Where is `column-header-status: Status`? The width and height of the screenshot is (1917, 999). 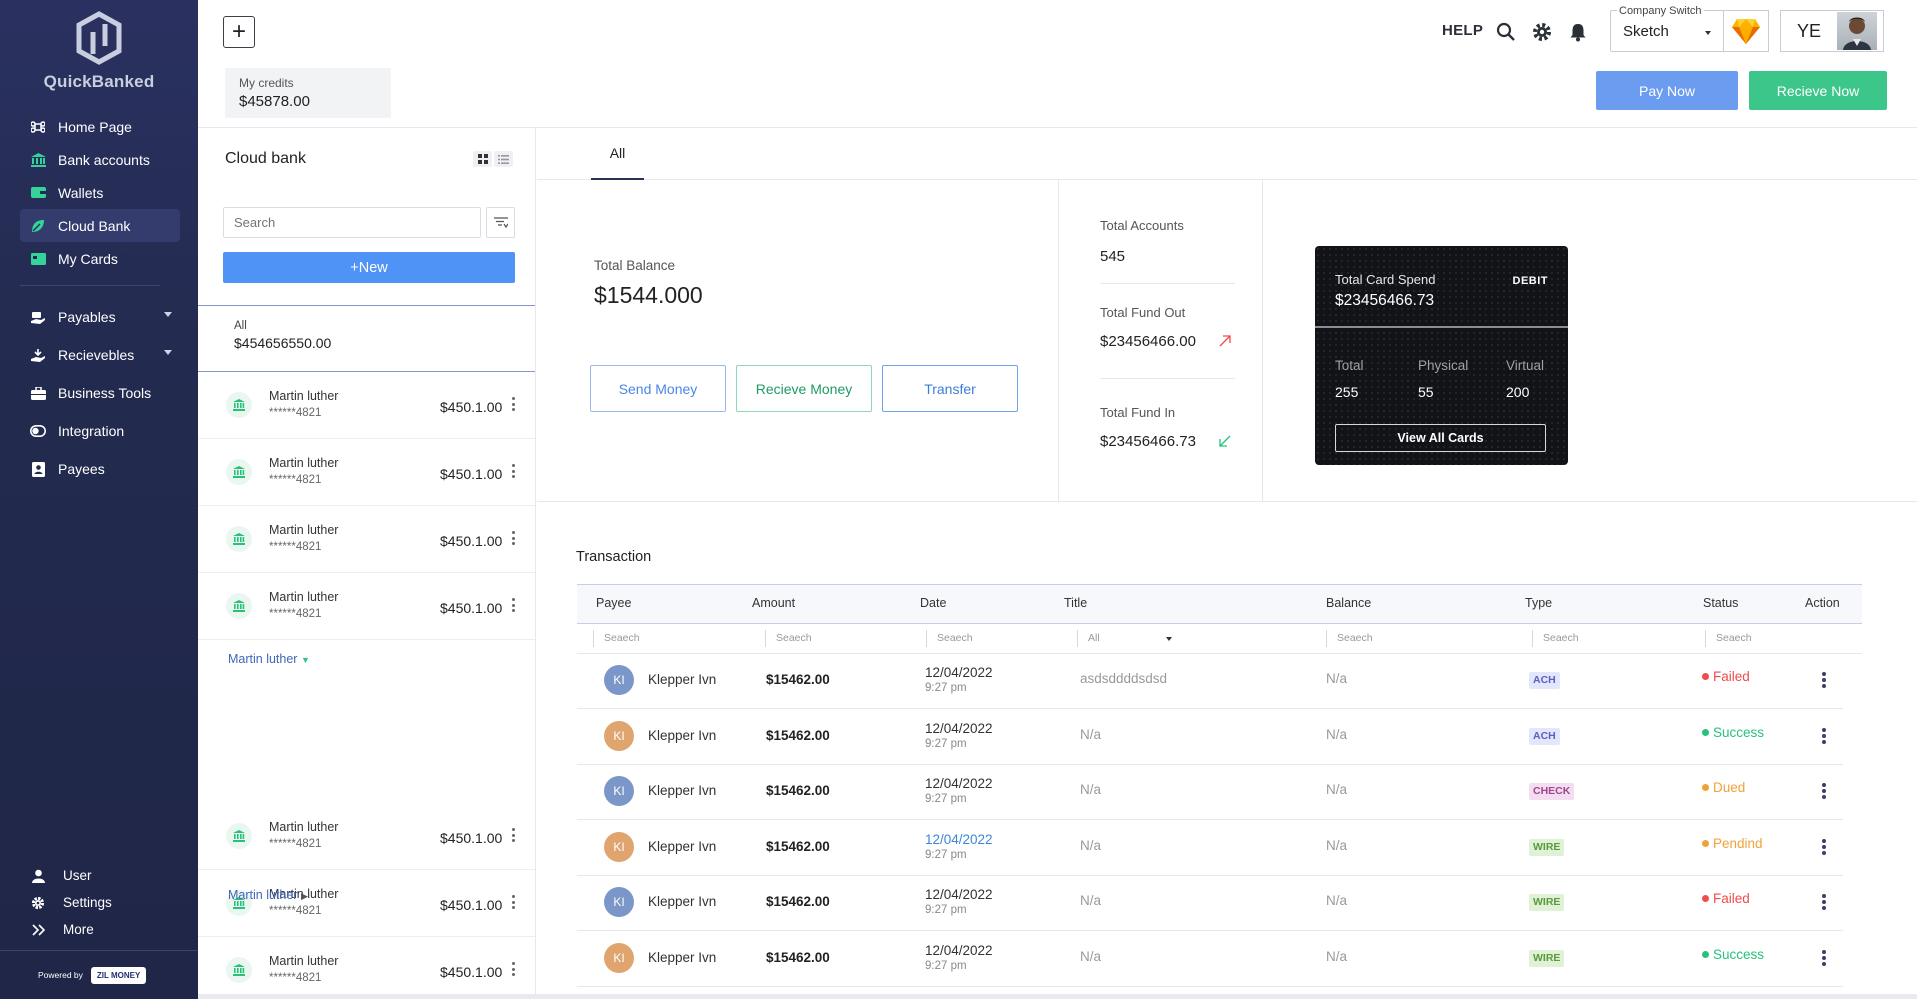
column-header-status: Status is located at coordinates (1720, 603).